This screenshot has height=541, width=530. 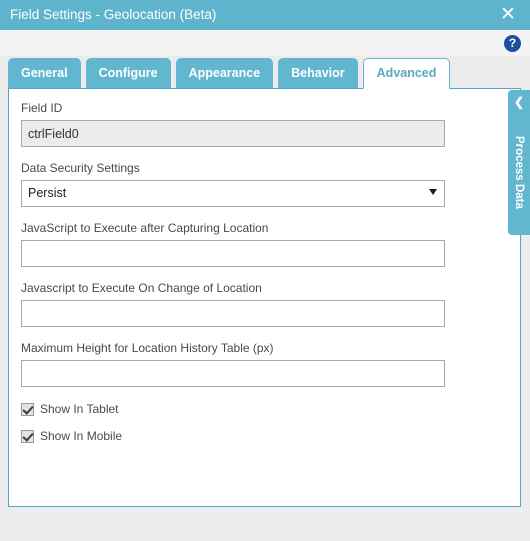 I want to click on show-in-mobile-checkbox, so click(x=27, y=436).